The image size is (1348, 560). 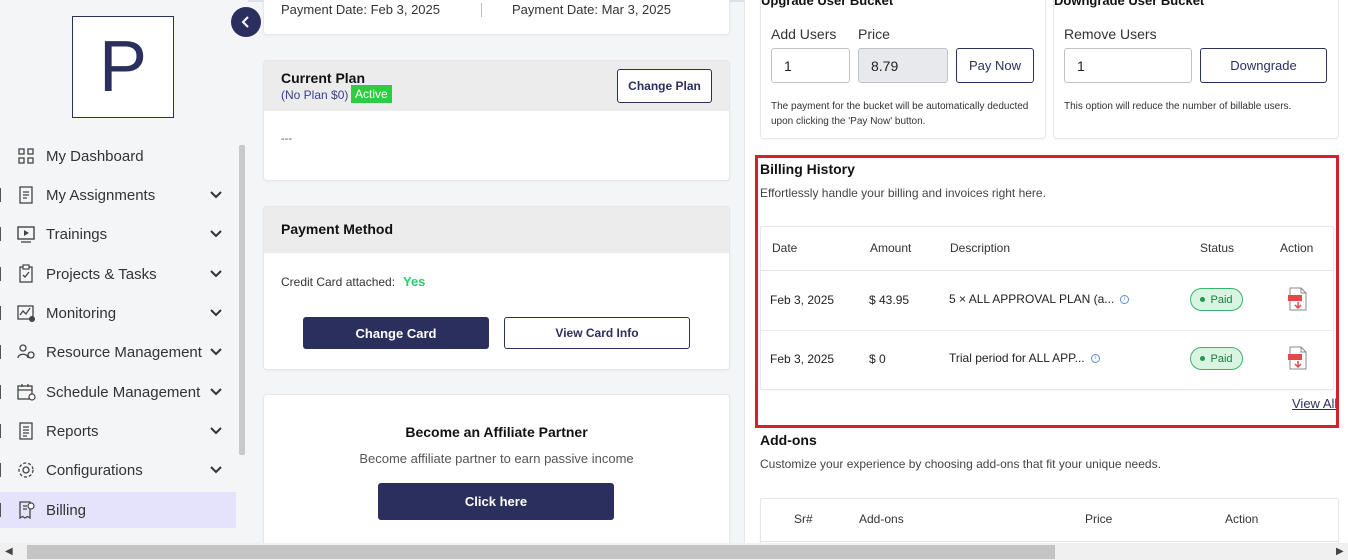 I want to click on current-plan-title: Current Plan, so click(x=323, y=78).